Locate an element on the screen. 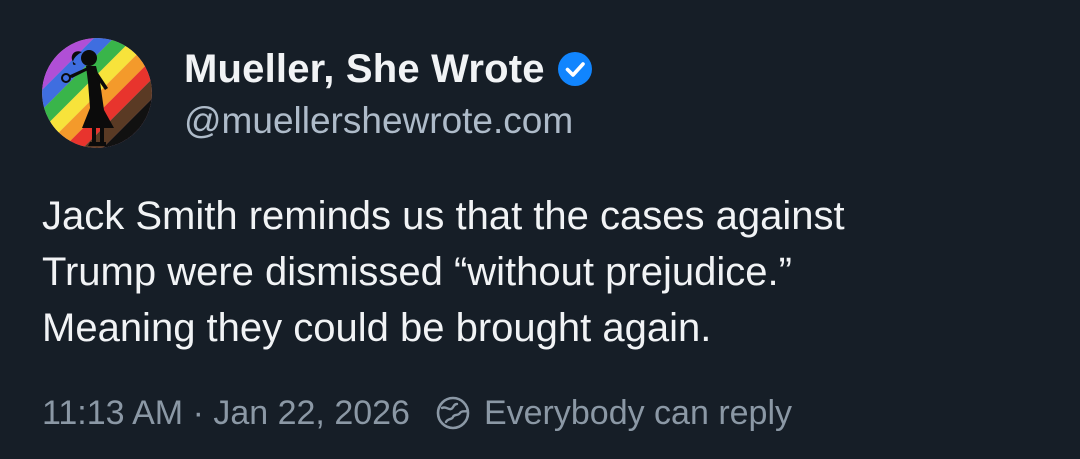  rainbow-silhouette-avatar-icon is located at coordinates (97, 93).